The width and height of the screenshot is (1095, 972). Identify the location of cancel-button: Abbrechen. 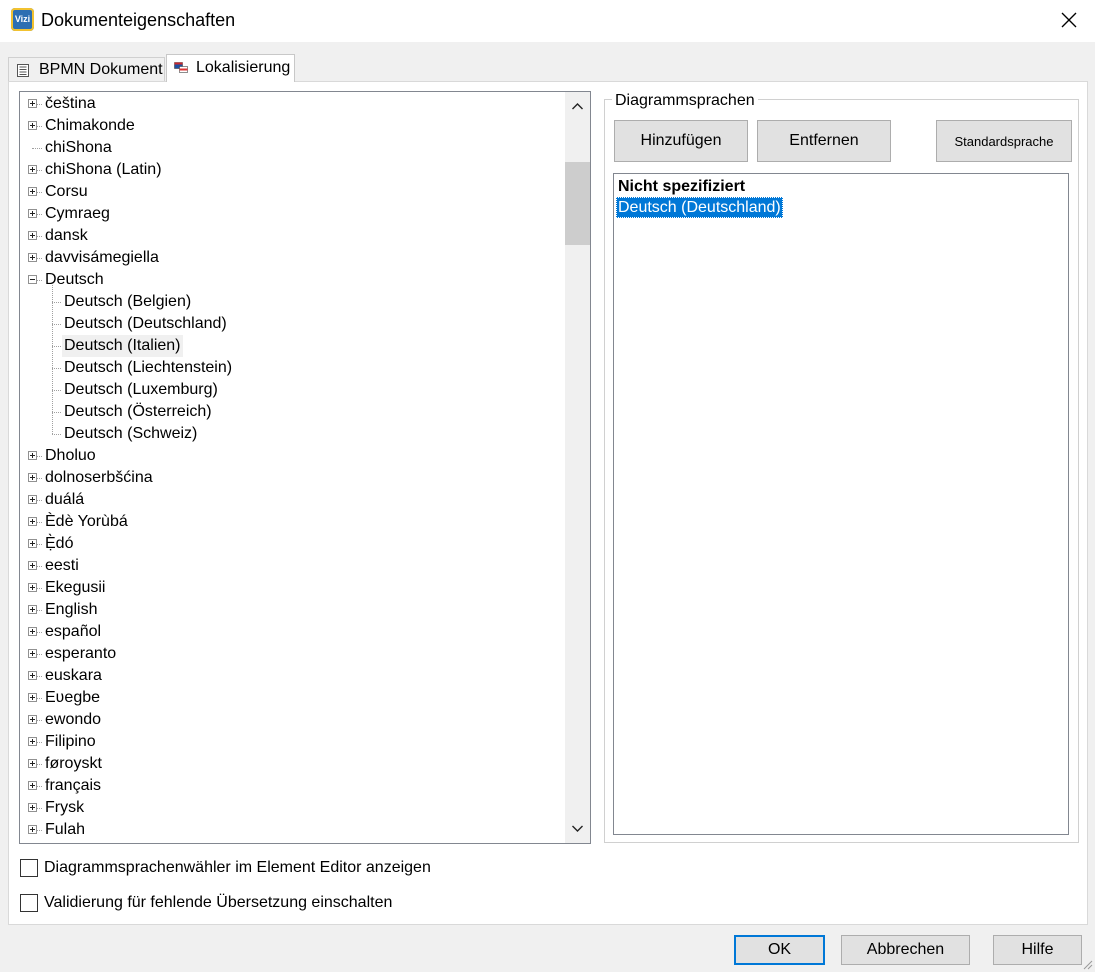
(905, 950).